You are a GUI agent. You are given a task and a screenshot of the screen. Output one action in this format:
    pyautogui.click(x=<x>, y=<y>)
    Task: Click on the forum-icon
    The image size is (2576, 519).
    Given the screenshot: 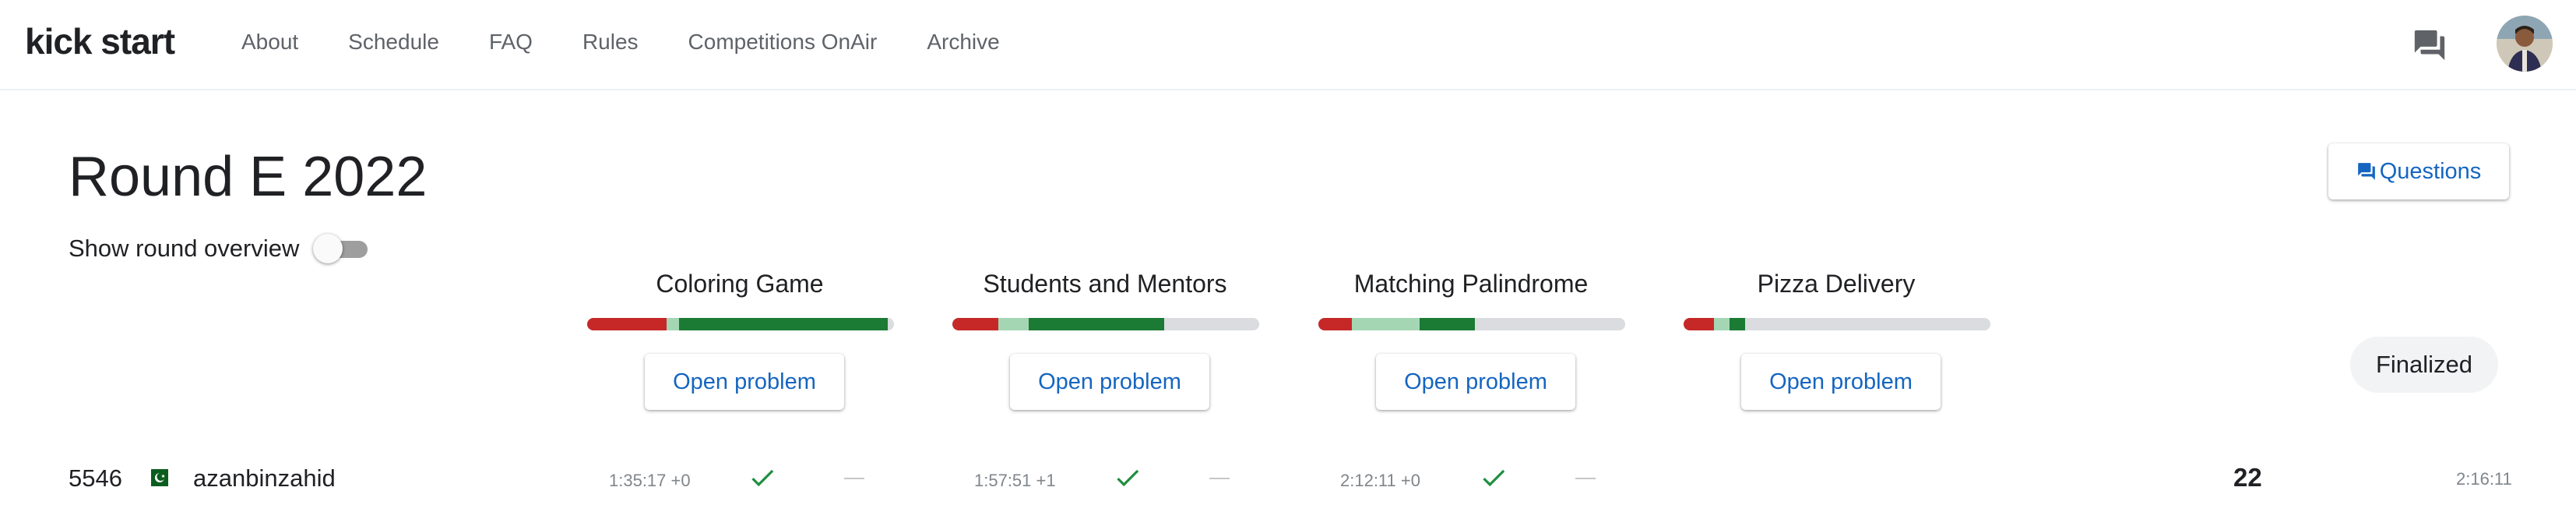 What is the action you would take?
    pyautogui.click(x=2429, y=45)
    